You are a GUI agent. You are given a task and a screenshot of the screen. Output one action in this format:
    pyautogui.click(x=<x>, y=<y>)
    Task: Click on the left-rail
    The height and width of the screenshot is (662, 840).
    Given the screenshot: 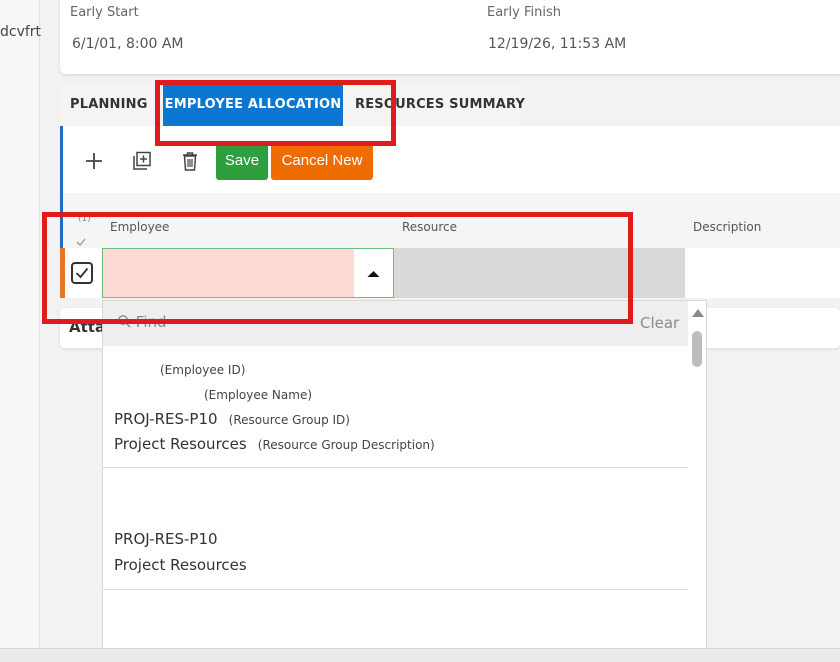 What is the action you would take?
    pyautogui.click(x=20, y=331)
    